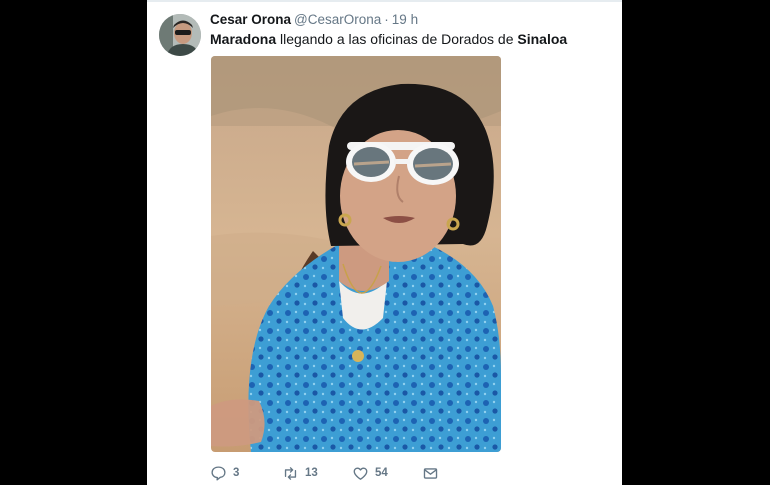 This screenshot has height=485, width=770. What do you see at coordinates (300, 473) in the screenshot?
I see `retweet-button: 13` at bounding box center [300, 473].